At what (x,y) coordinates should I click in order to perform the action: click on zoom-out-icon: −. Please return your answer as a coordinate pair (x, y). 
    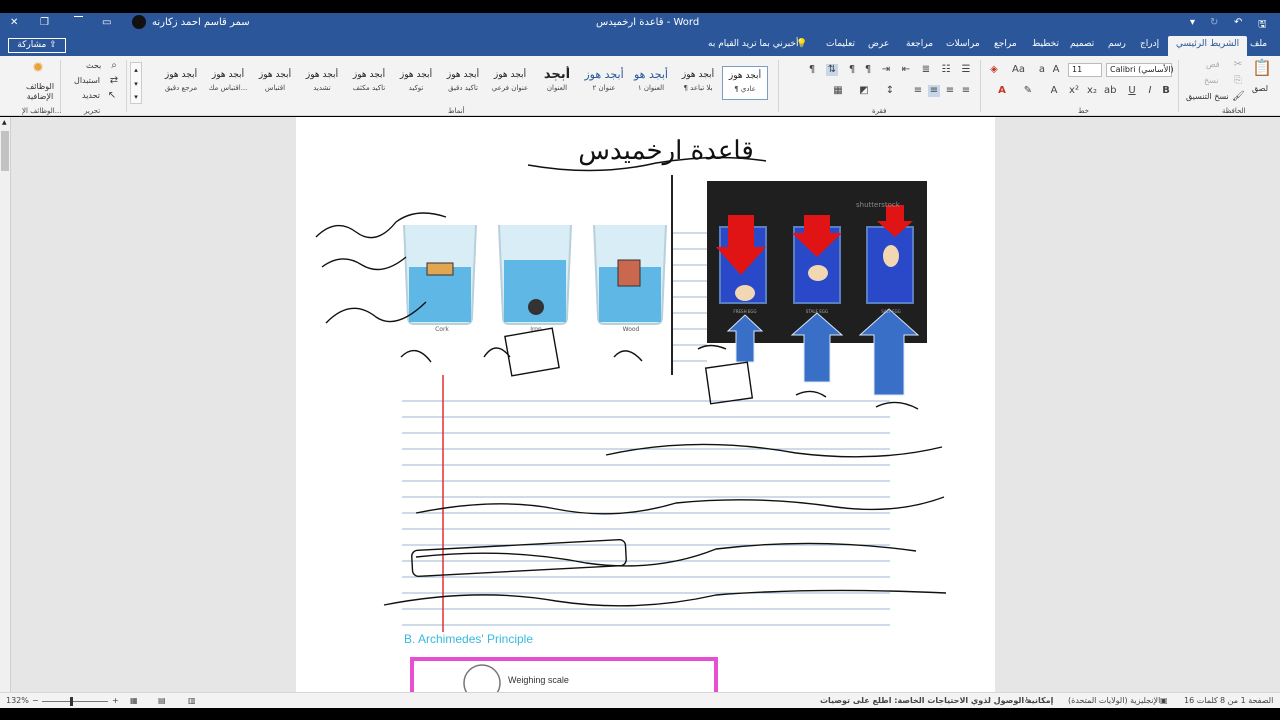
    Looking at the image, I should click on (35, 700).